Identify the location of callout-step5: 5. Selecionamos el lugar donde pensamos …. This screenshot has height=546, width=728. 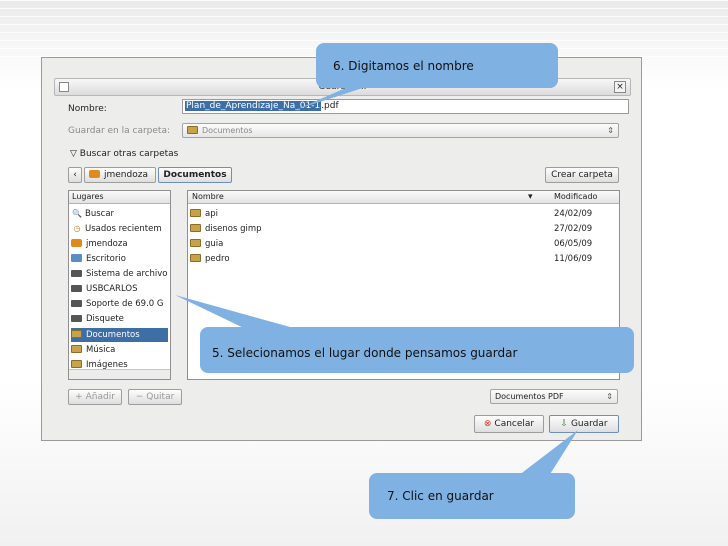
(417, 350).